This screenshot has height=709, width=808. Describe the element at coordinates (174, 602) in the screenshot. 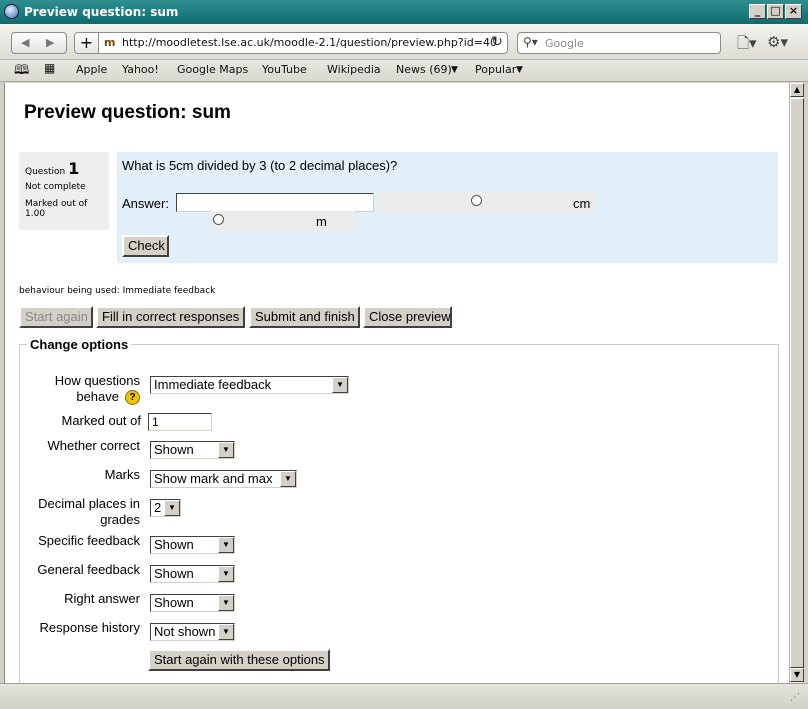

I see `right-answer-value: Shown` at that location.